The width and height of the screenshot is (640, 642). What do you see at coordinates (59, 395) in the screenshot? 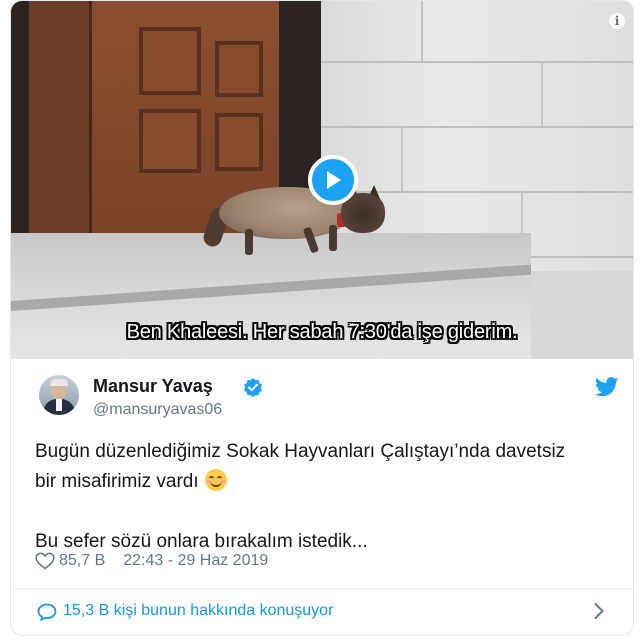
I see `avatar` at bounding box center [59, 395].